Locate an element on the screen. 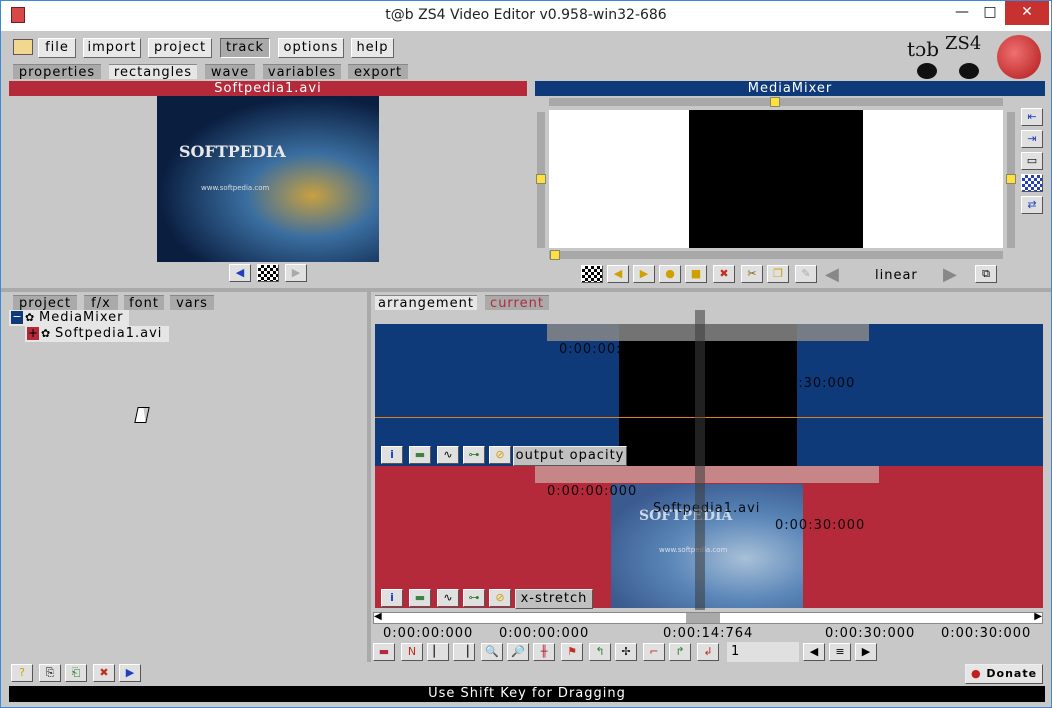 The height and width of the screenshot is (708, 1052). source-frame: SOFTPEDIA www.softpedia.com is located at coordinates (268, 179).